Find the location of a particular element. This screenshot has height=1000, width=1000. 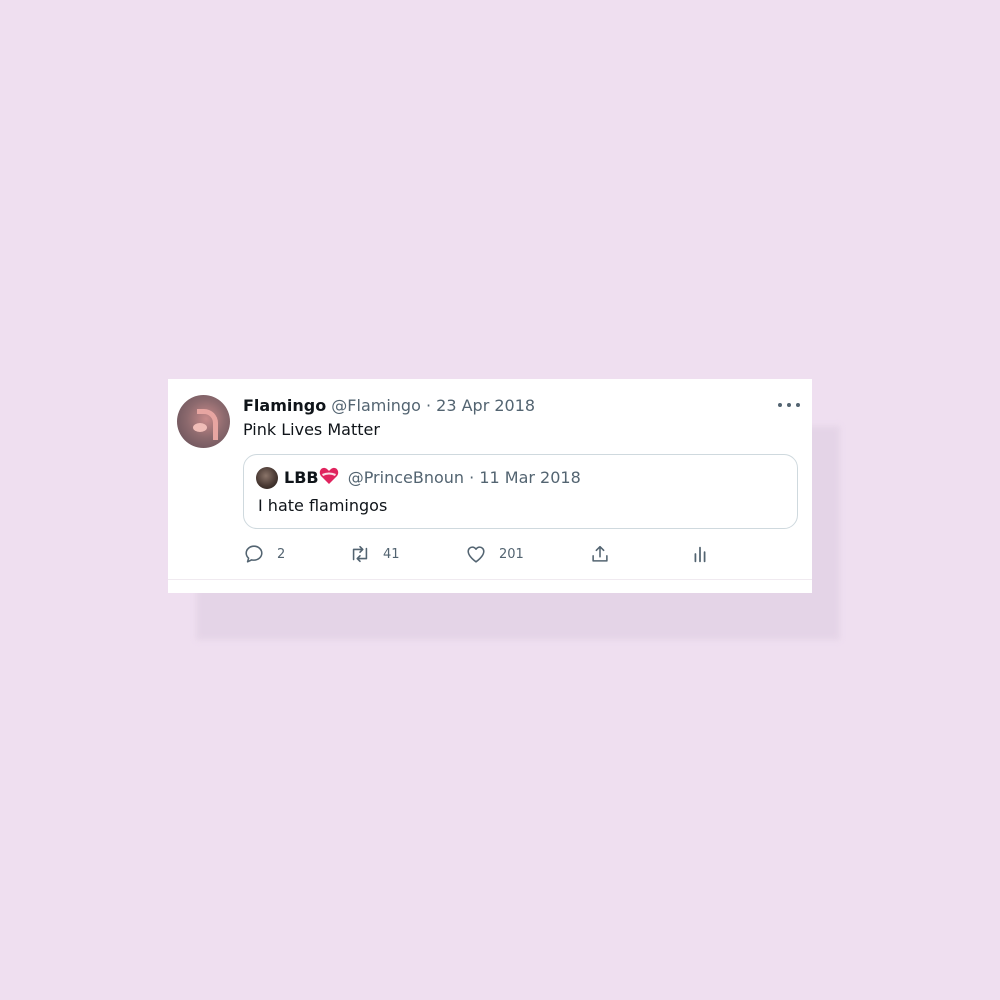

tweet-actions-bar: 2 41 201 is located at coordinates (523, 554).